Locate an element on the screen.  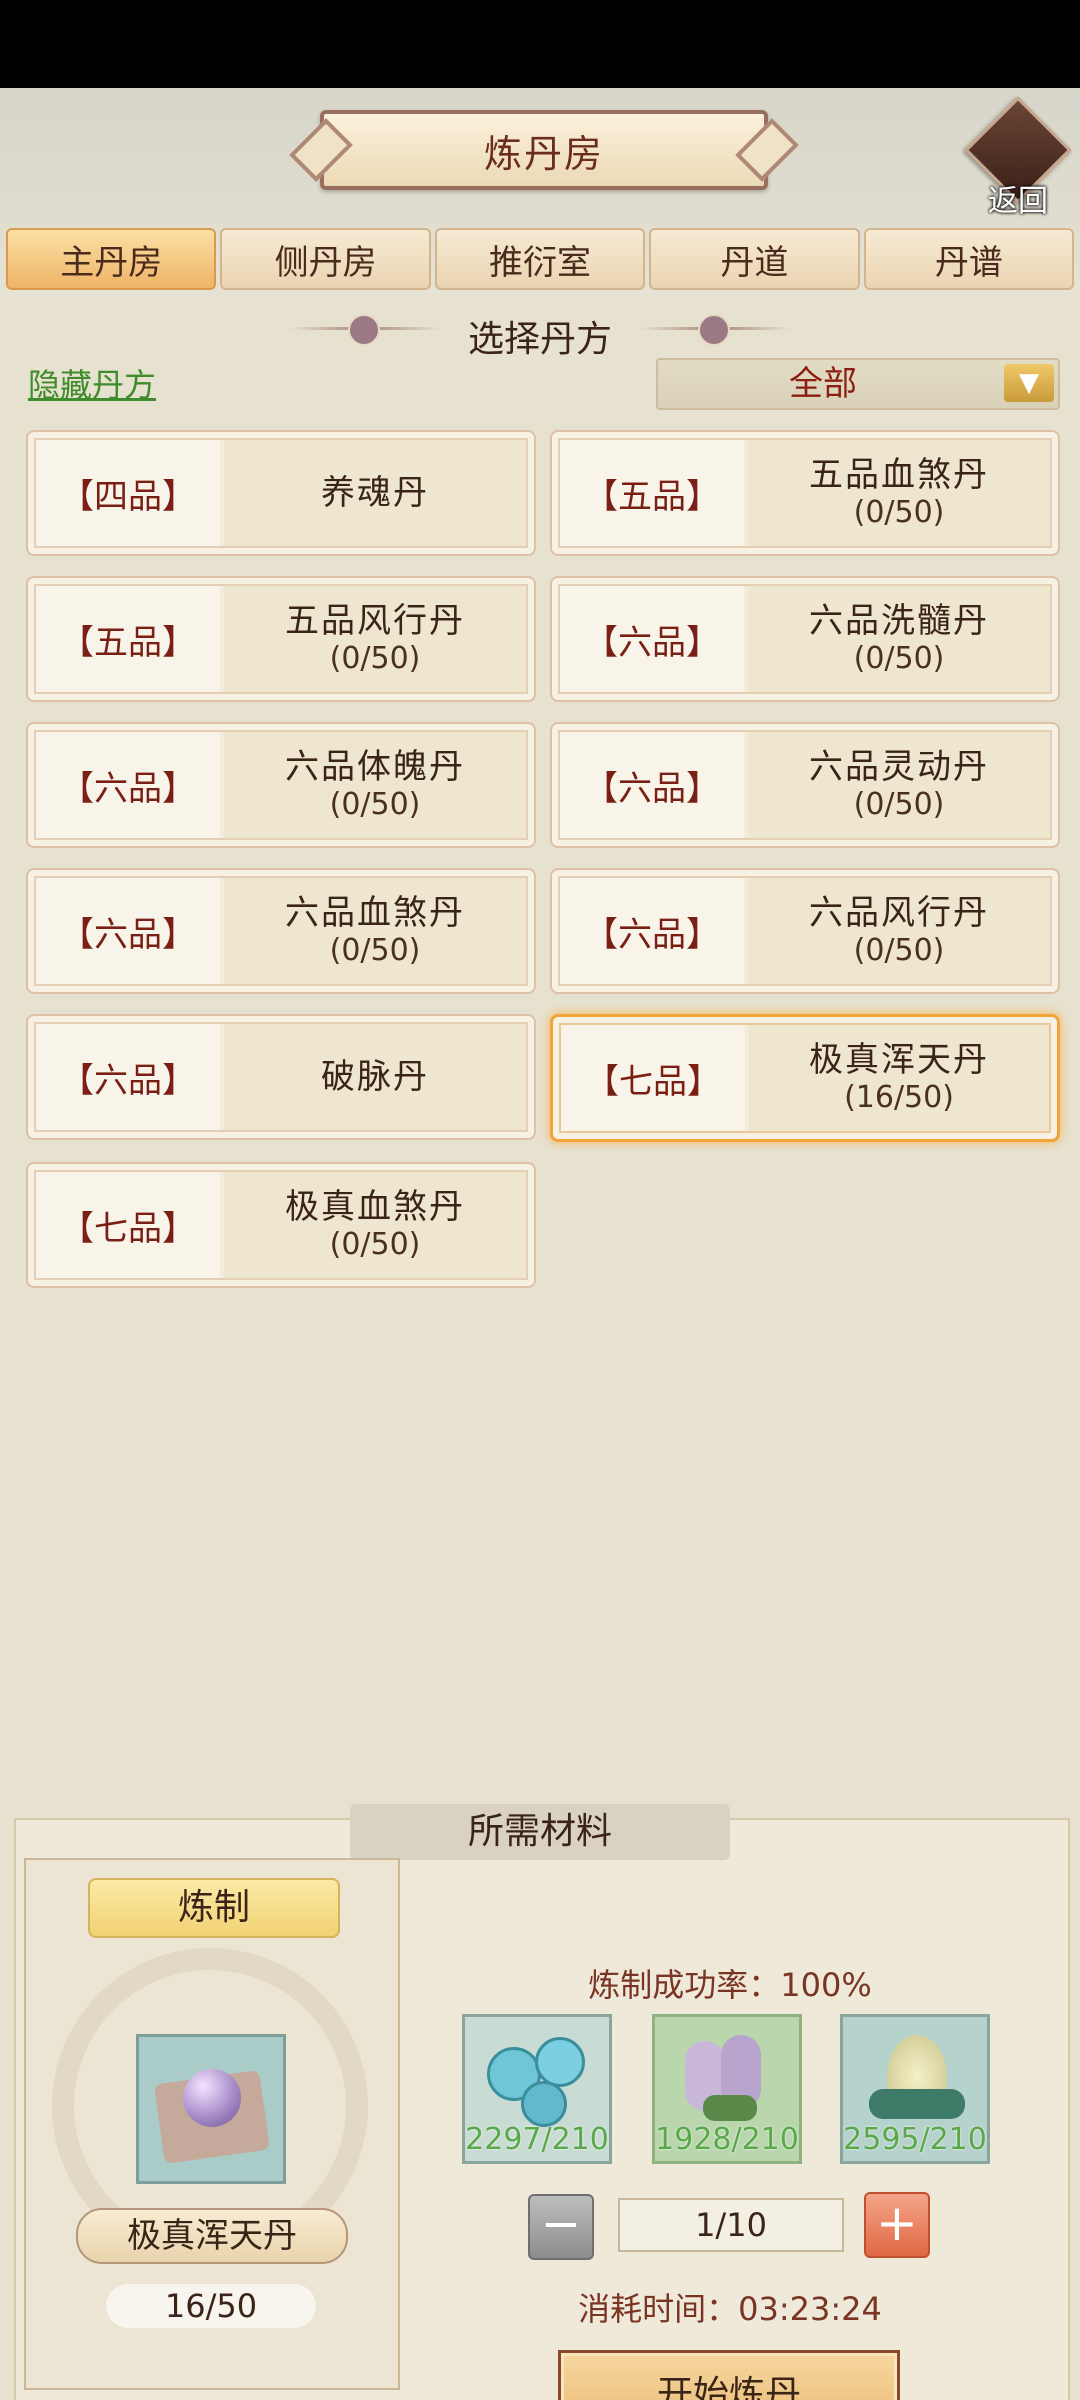
recipe-card: 【六品】 破脉丹 is located at coordinates (281, 1077).